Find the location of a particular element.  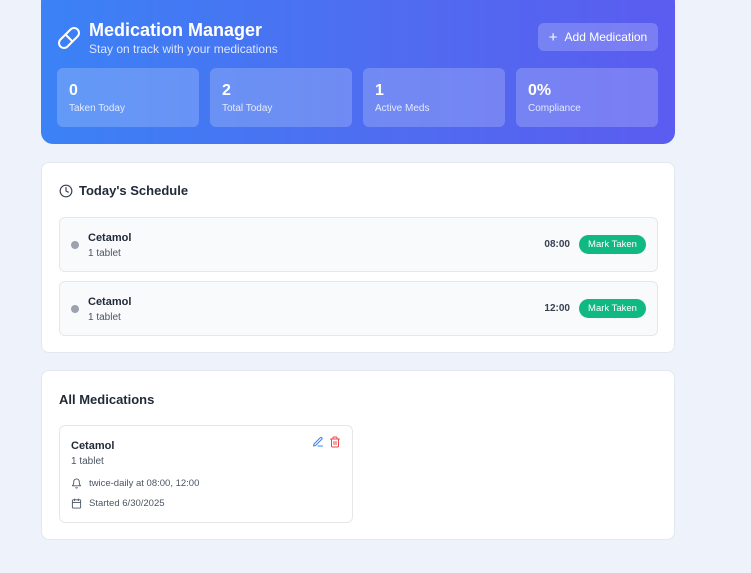

stat-active-meds: 1 Active Meds is located at coordinates (434, 97).